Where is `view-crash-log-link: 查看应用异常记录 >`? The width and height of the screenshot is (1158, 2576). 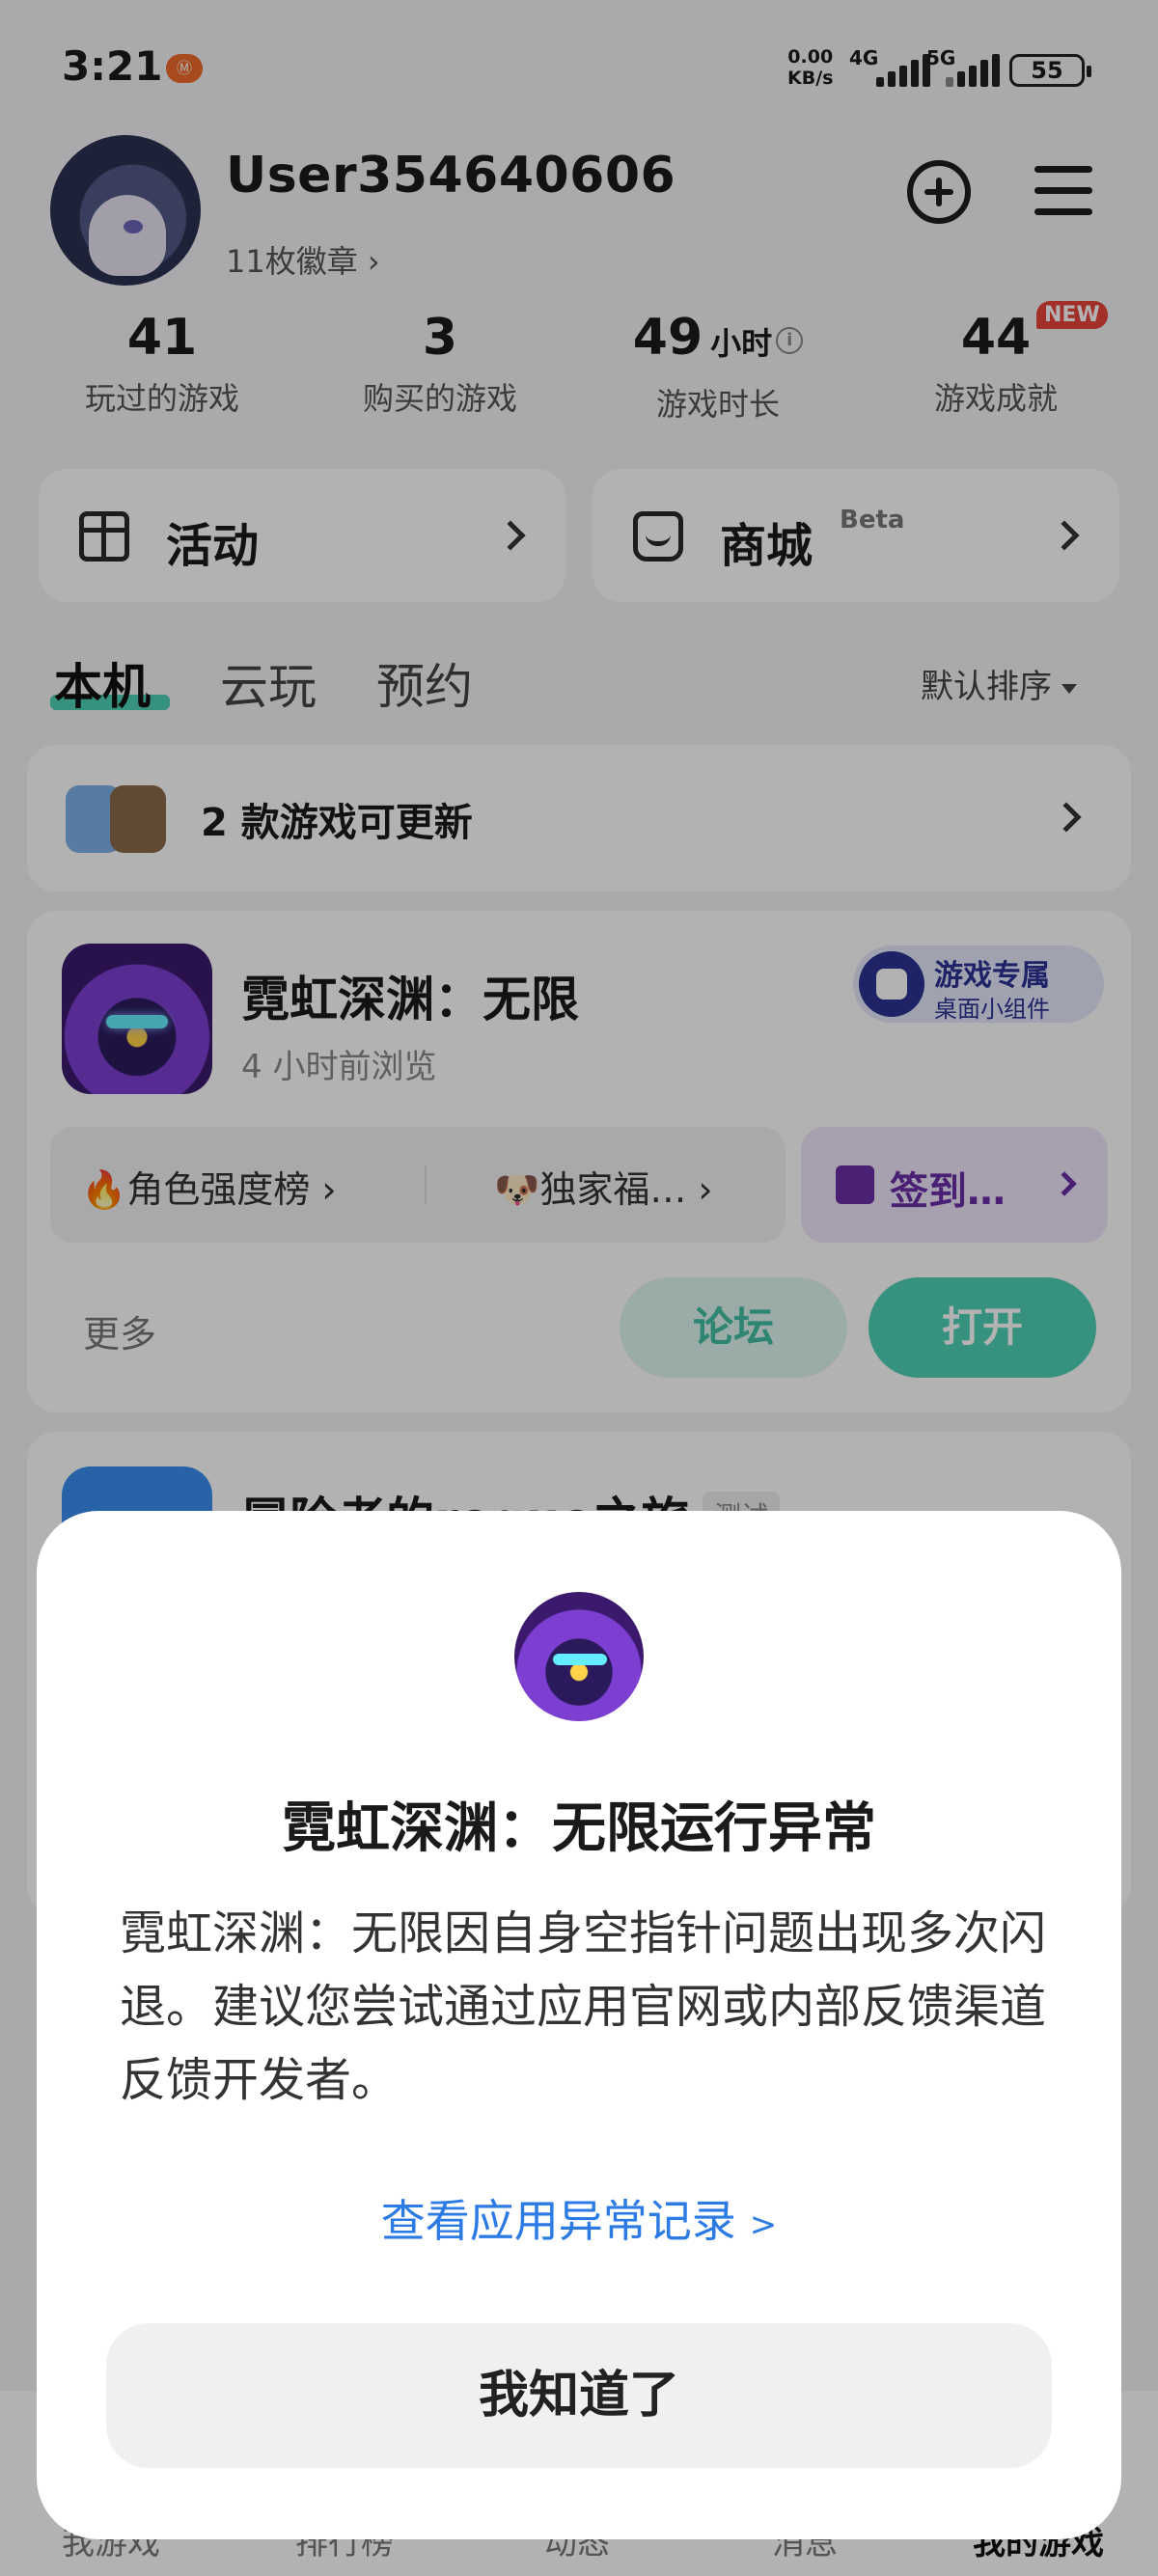 view-crash-log-link: 查看应用异常记录 > is located at coordinates (579, 2218).